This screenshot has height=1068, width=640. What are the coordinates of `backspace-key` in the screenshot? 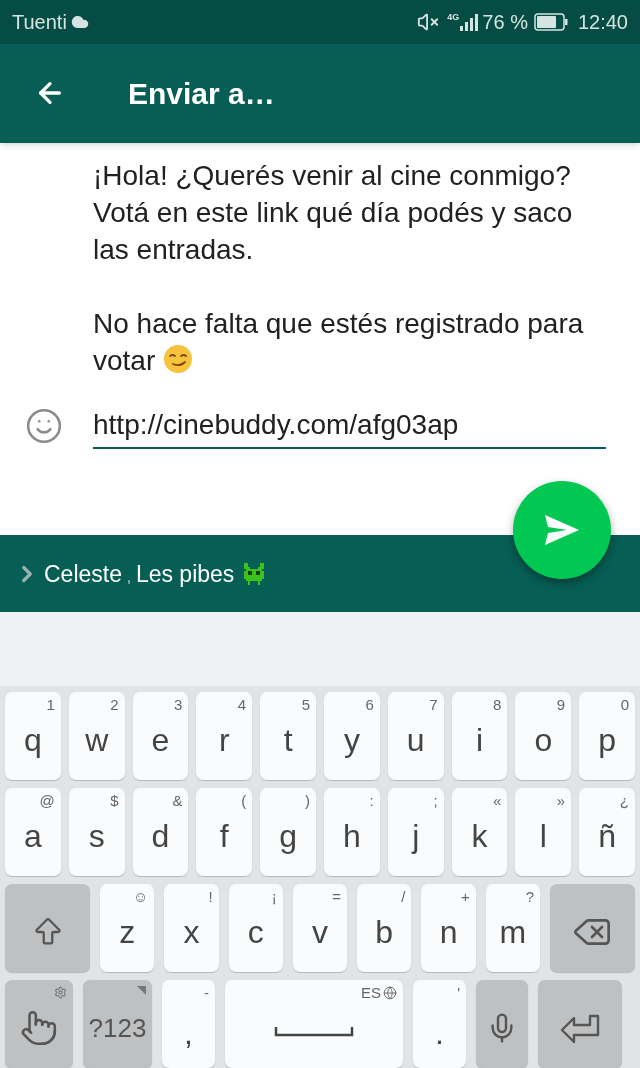 It's located at (592, 928).